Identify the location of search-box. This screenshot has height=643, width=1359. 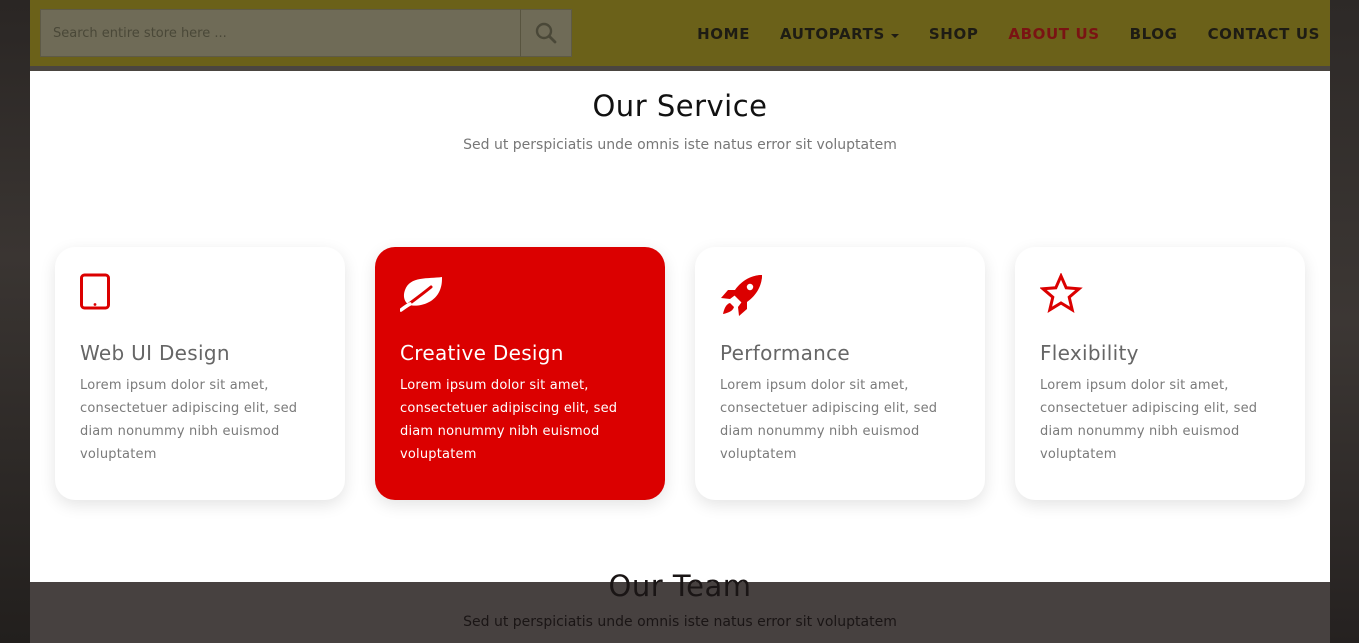
(280, 33).